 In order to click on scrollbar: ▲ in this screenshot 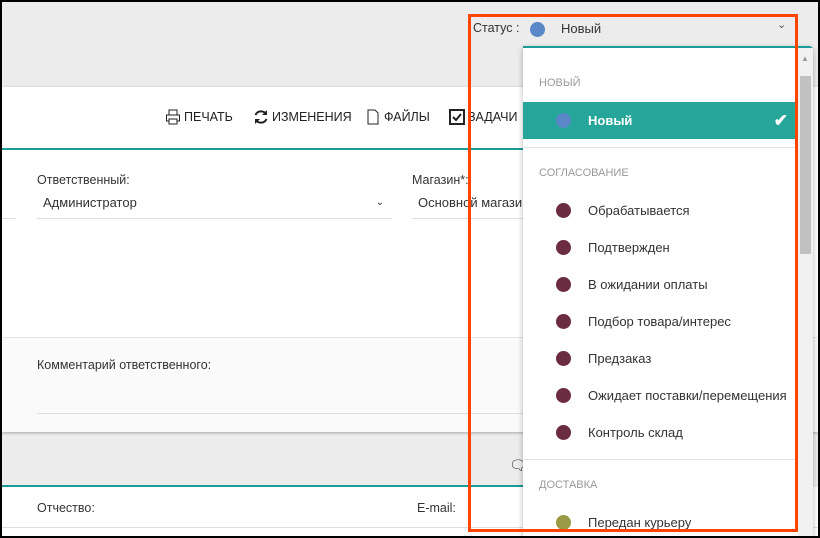, I will do `click(805, 292)`.